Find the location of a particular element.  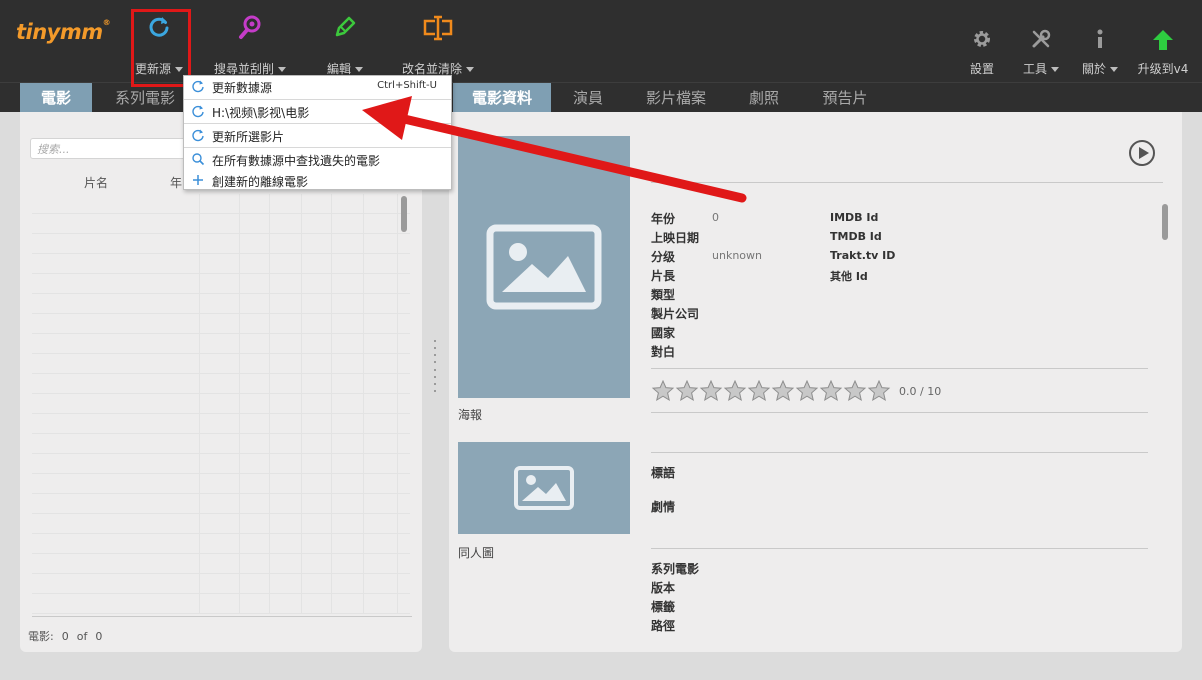

fanart-image is located at coordinates (544, 488).